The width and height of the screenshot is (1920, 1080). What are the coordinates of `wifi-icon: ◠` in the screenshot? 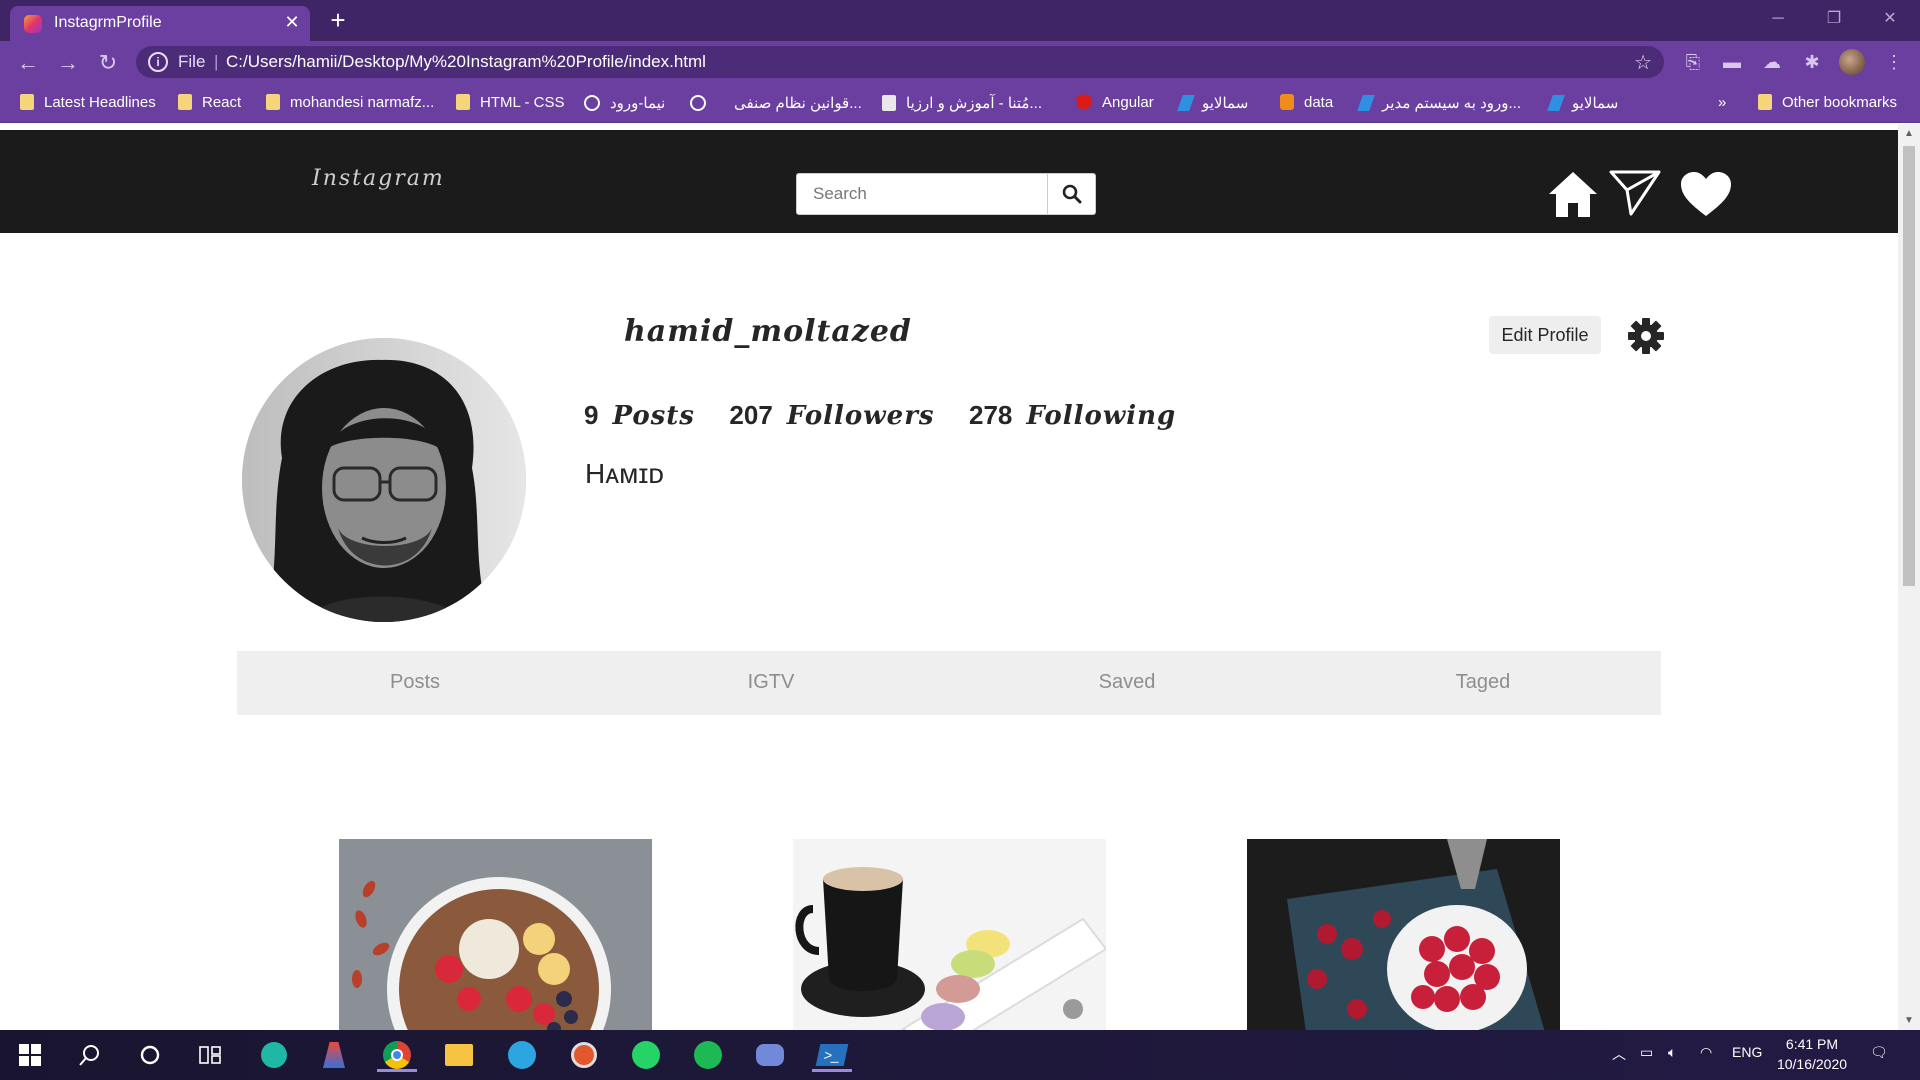 It's located at (1706, 1052).